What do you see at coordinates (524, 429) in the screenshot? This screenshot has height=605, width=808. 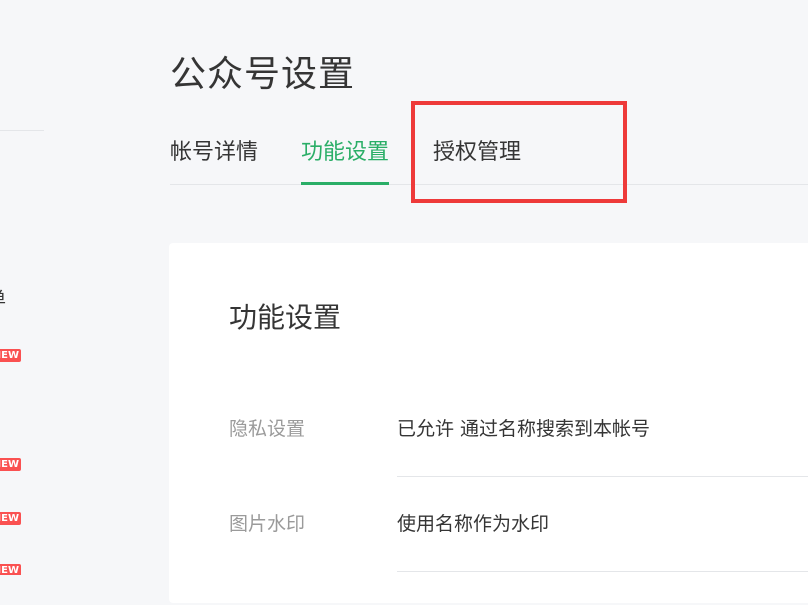 I see `setting-value: 已允许 通过名称搜索到本帐号` at bounding box center [524, 429].